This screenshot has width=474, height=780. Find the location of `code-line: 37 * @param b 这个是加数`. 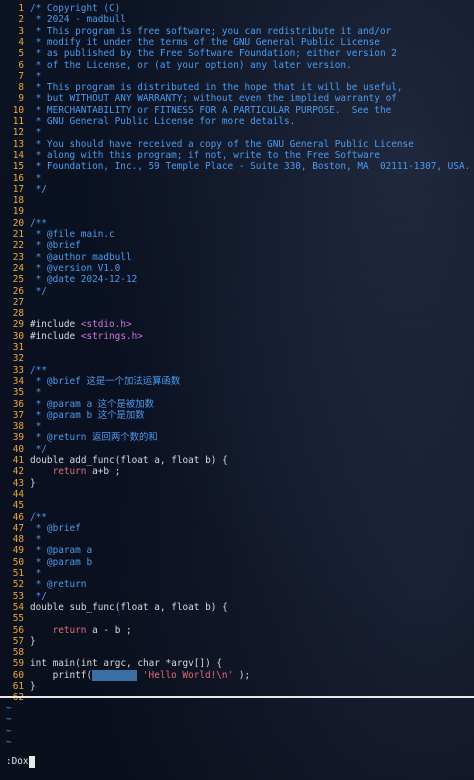

code-line: 37 * @param b 这个是加数 is located at coordinates (237, 415).